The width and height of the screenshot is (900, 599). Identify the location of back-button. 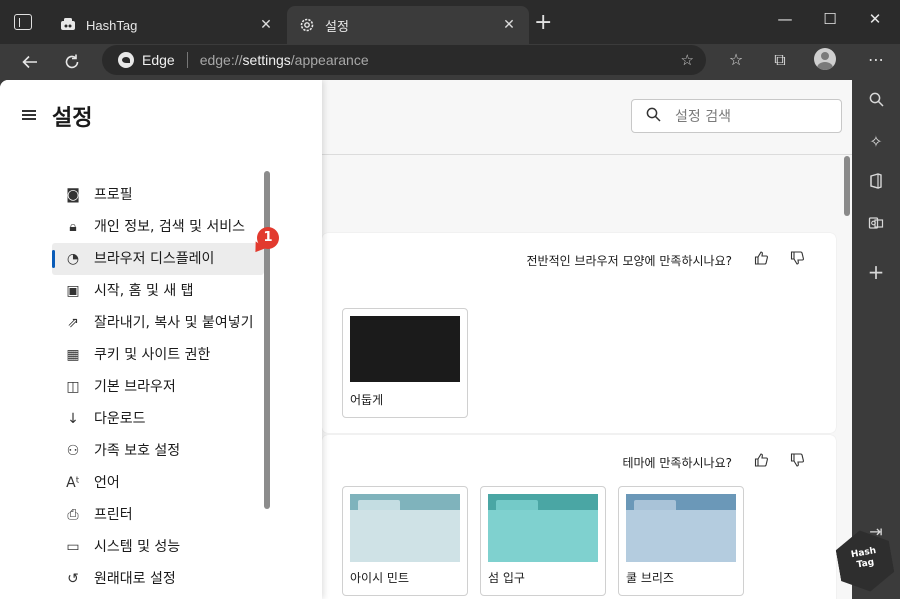
(30, 62).